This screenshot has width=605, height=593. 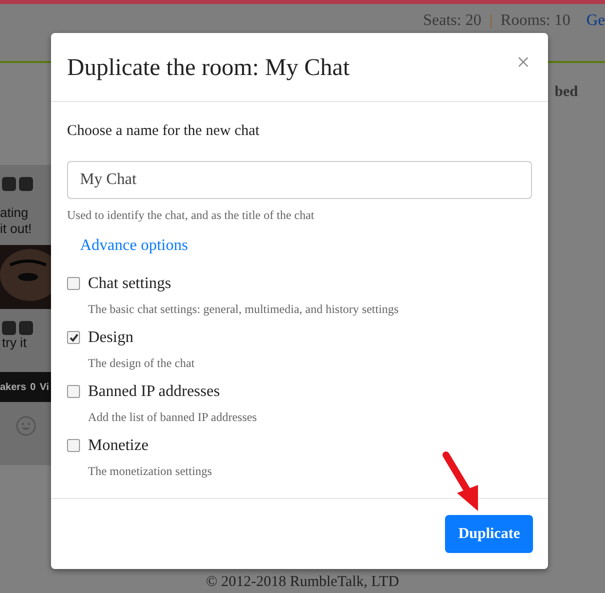 What do you see at coordinates (489, 534) in the screenshot?
I see `duplicate-button: Duplicate` at bounding box center [489, 534].